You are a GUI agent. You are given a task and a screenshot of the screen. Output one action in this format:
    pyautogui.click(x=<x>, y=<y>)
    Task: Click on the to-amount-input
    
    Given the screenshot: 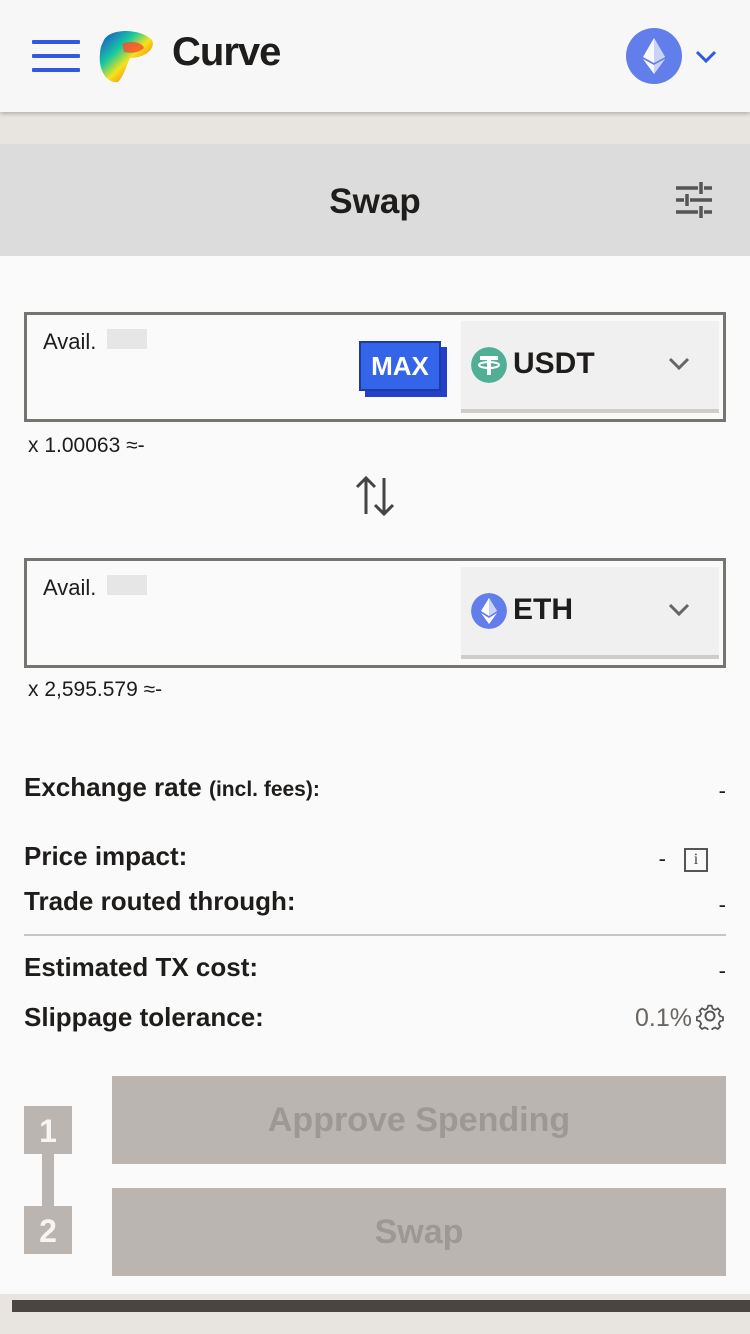 What is the action you would take?
    pyautogui.click(x=194, y=628)
    